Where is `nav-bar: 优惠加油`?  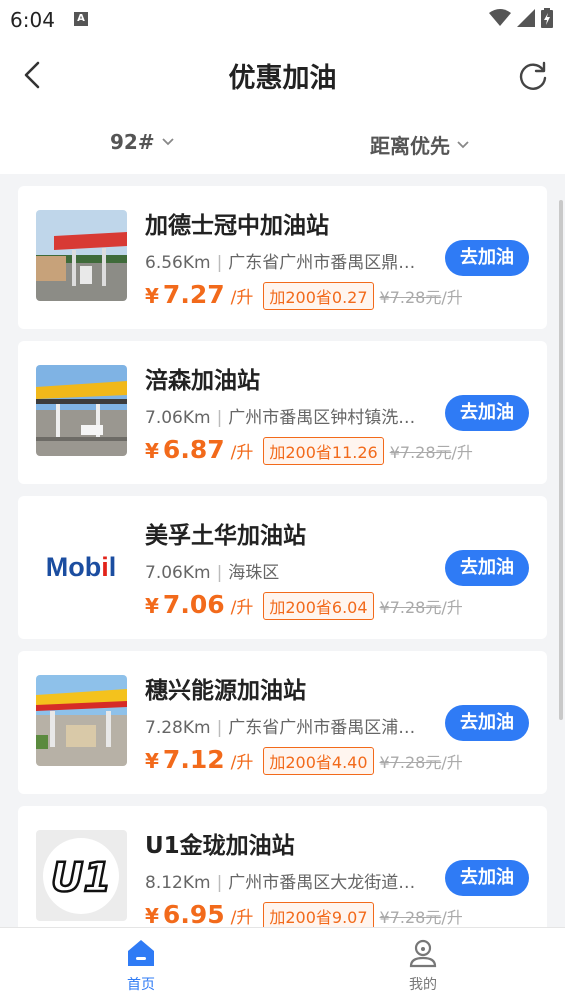 nav-bar: 优惠加油 is located at coordinates (282, 77).